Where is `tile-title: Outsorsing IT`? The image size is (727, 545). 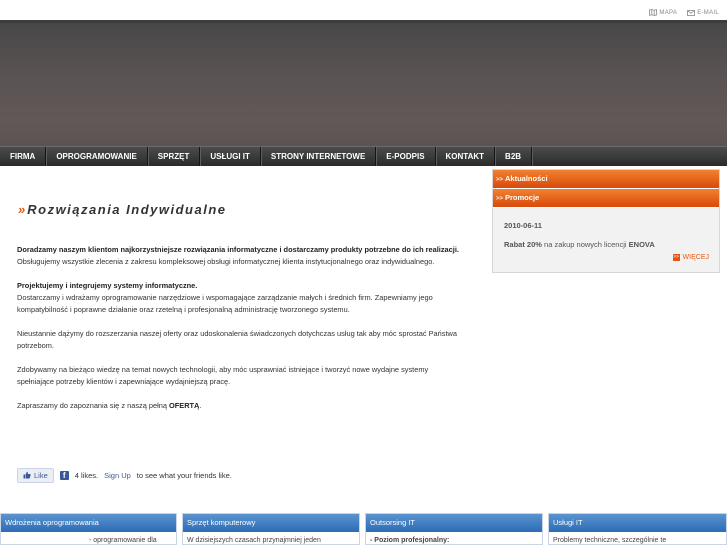
tile-title: Outsorsing IT is located at coordinates (454, 523).